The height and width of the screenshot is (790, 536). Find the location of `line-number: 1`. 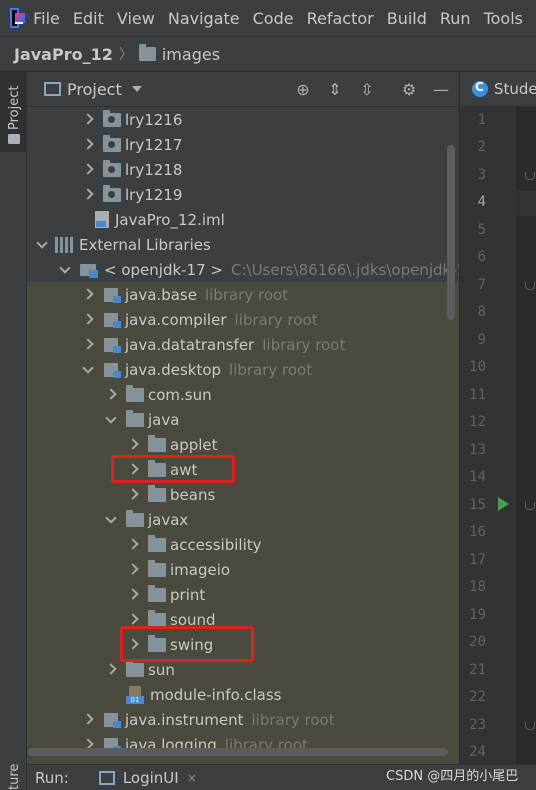

line-number: 1 is located at coordinates (481, 120).